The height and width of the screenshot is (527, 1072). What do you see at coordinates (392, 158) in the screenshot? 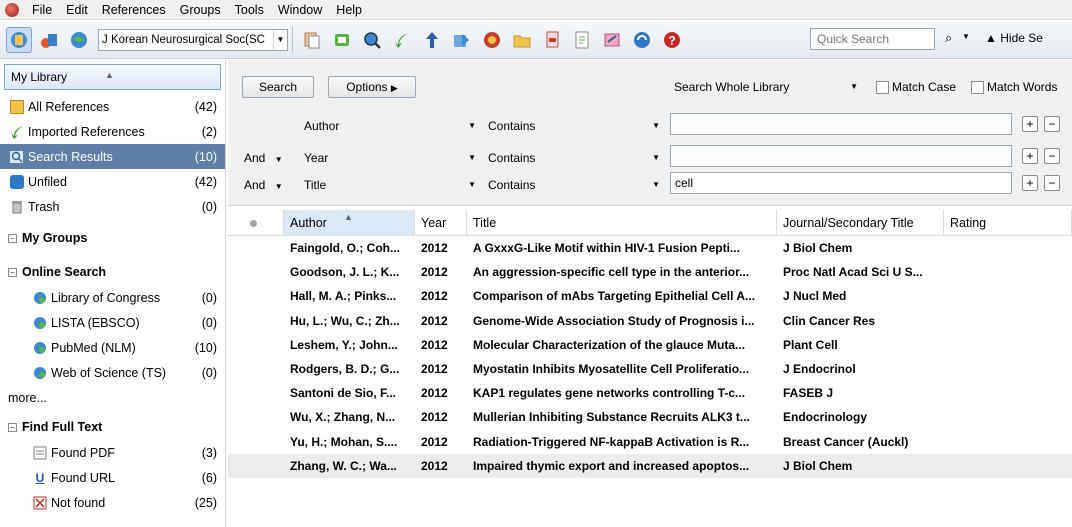
I see `field-select-2: Year ▼` at bounding box center [392, 158].